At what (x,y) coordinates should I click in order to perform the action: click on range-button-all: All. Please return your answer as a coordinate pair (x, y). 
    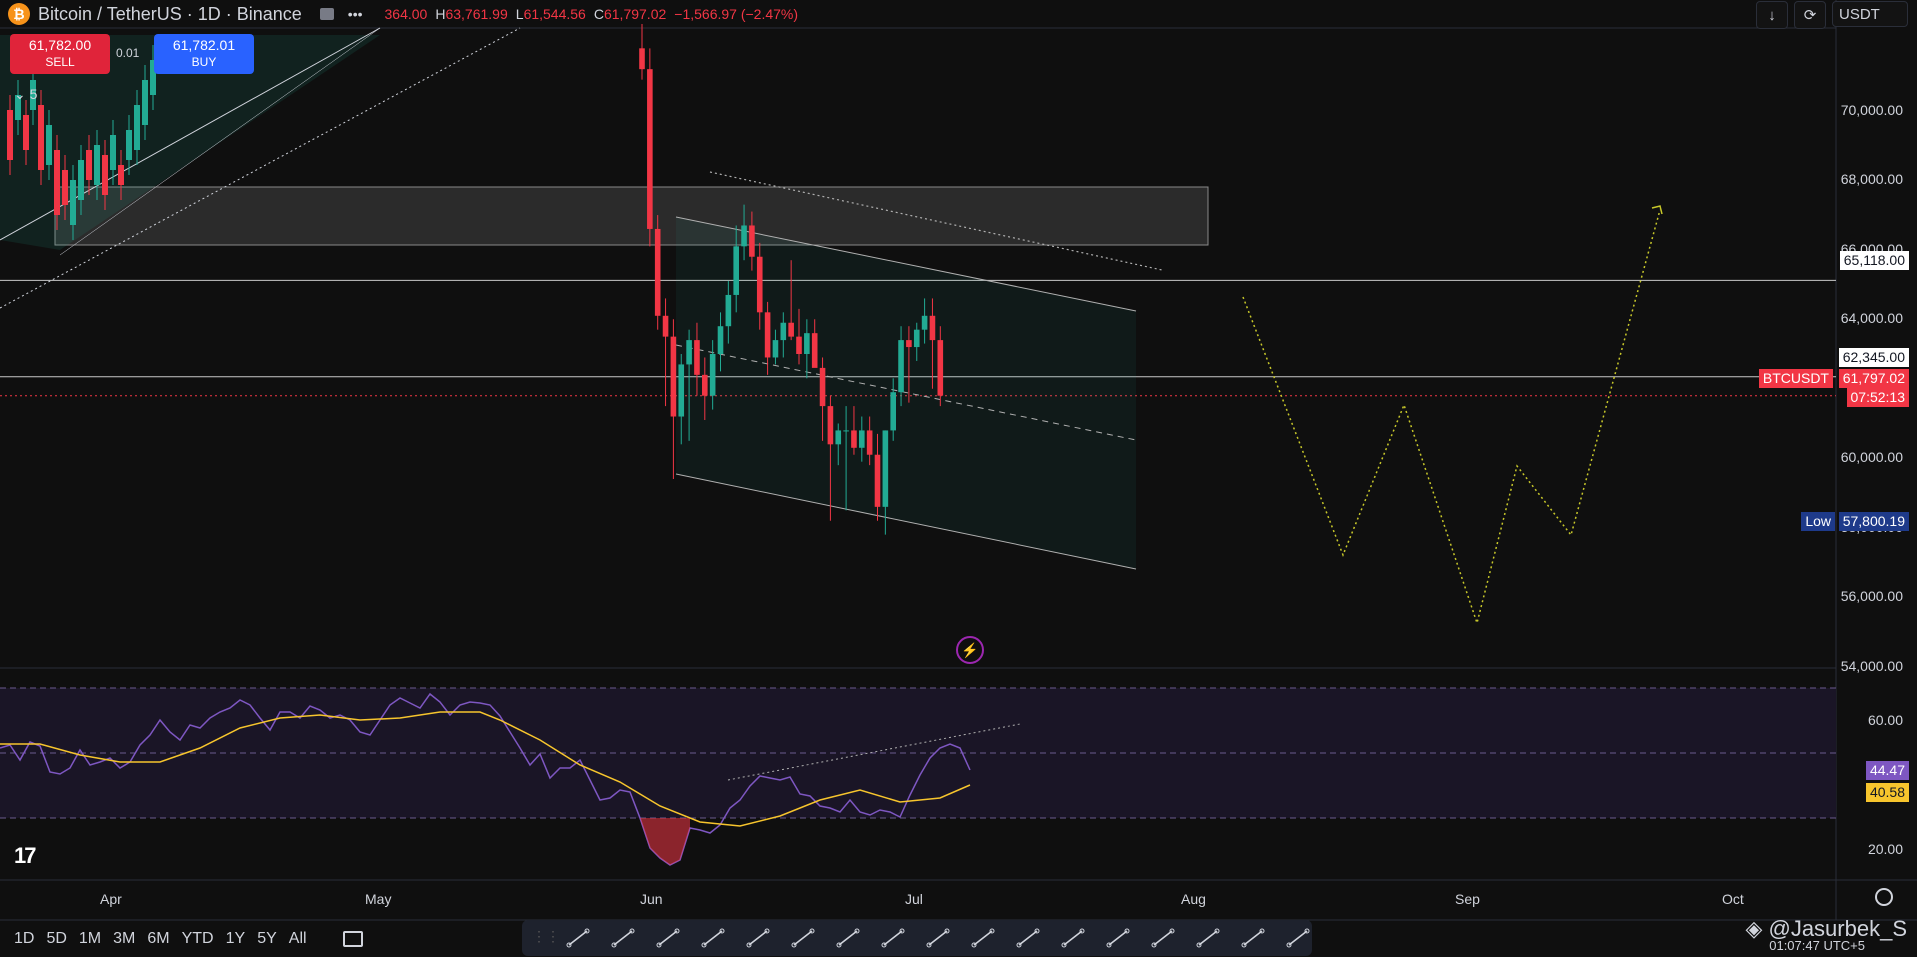
    Looking at the image, I should click on (298, 939).